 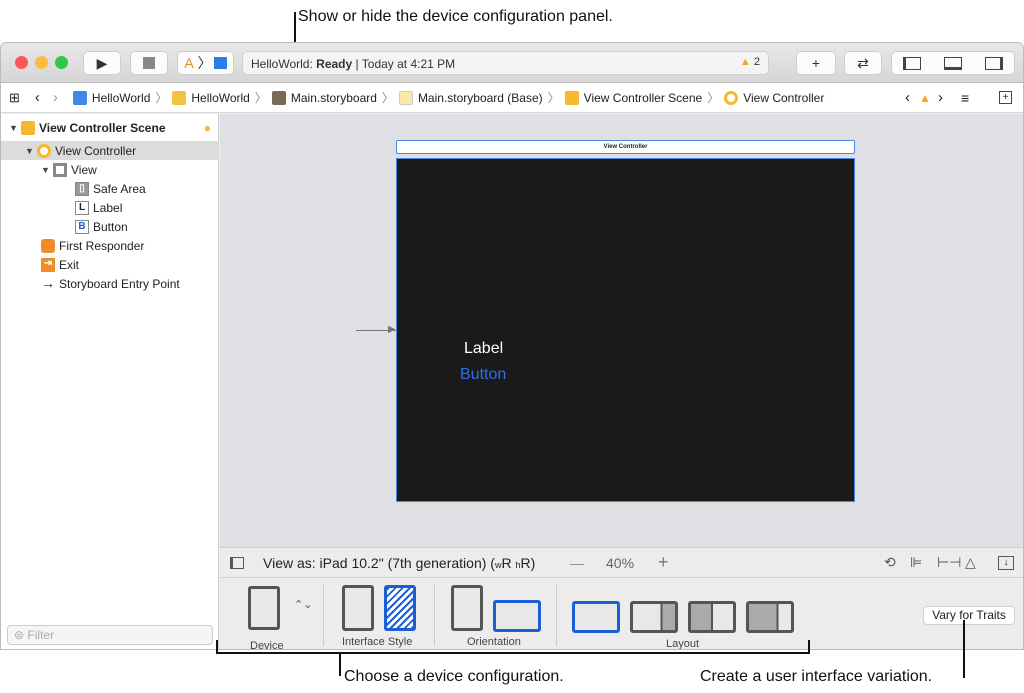 What do you see at coordinates (48, 264) in the screenshot?
I see `exit-icon: ⇥` at bounding box center [48, 264].